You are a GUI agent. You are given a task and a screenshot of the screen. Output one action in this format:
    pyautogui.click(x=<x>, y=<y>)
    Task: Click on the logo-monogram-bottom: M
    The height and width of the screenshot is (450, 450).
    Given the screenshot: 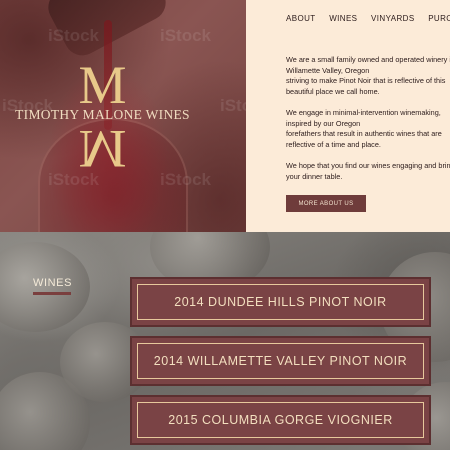 What is the action you would take?
    pyautogui.click(x=102, y=149)
    